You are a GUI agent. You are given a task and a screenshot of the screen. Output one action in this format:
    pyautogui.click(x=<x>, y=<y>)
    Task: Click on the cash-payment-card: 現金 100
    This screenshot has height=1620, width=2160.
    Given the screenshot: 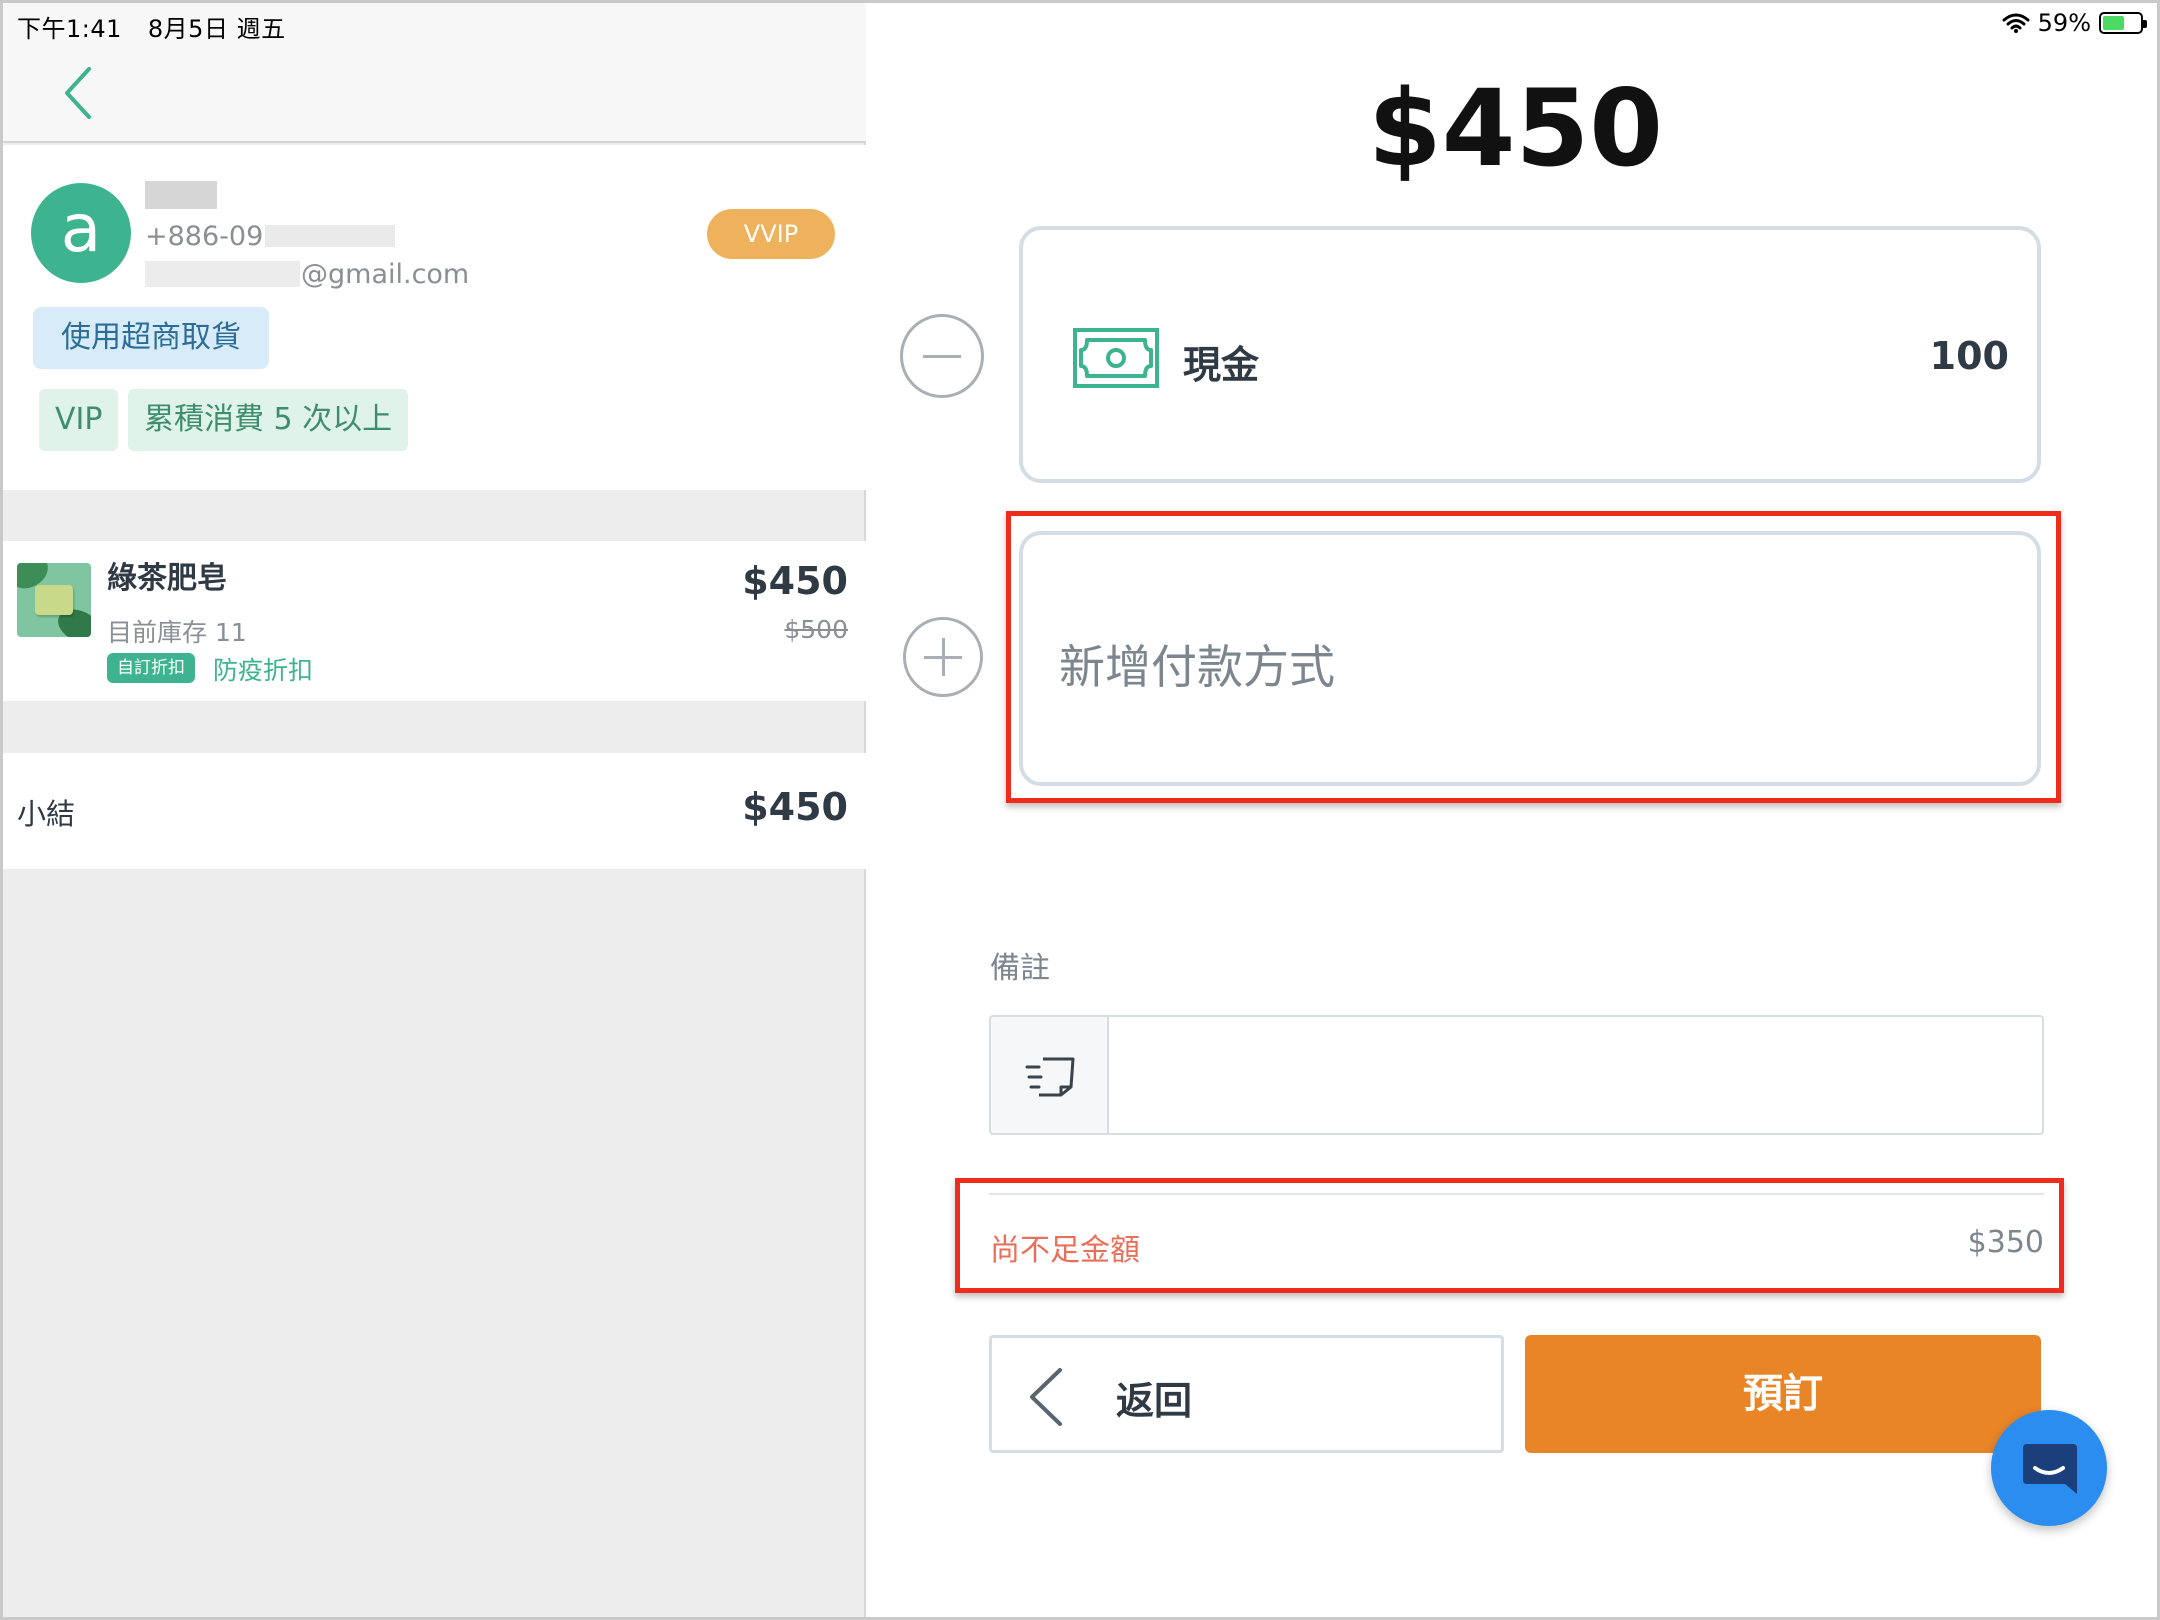 What is the action you would take?
    pyautogui.click(x=1530, y=354)
    